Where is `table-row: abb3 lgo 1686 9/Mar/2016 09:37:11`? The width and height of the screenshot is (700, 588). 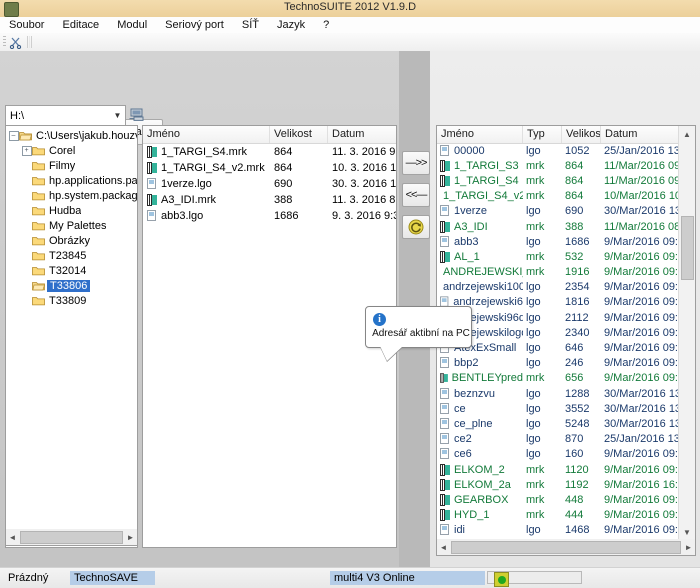 table-row: abb3 lgo 1686 9/Mar/2016 09:37:11 is located at coordinates (557, 241).